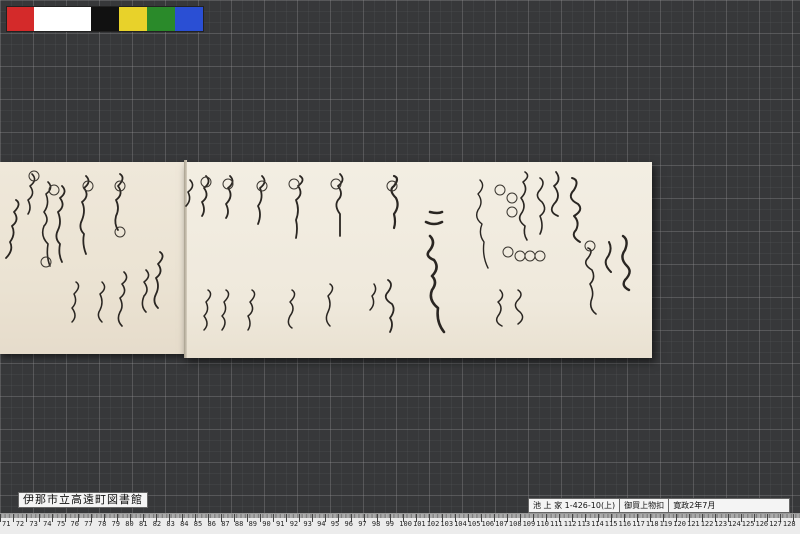 The image size is (800, 534). Describe the element at coordinates (419, 524) in the screenshot. I see `ruler-number: 101` at that location.